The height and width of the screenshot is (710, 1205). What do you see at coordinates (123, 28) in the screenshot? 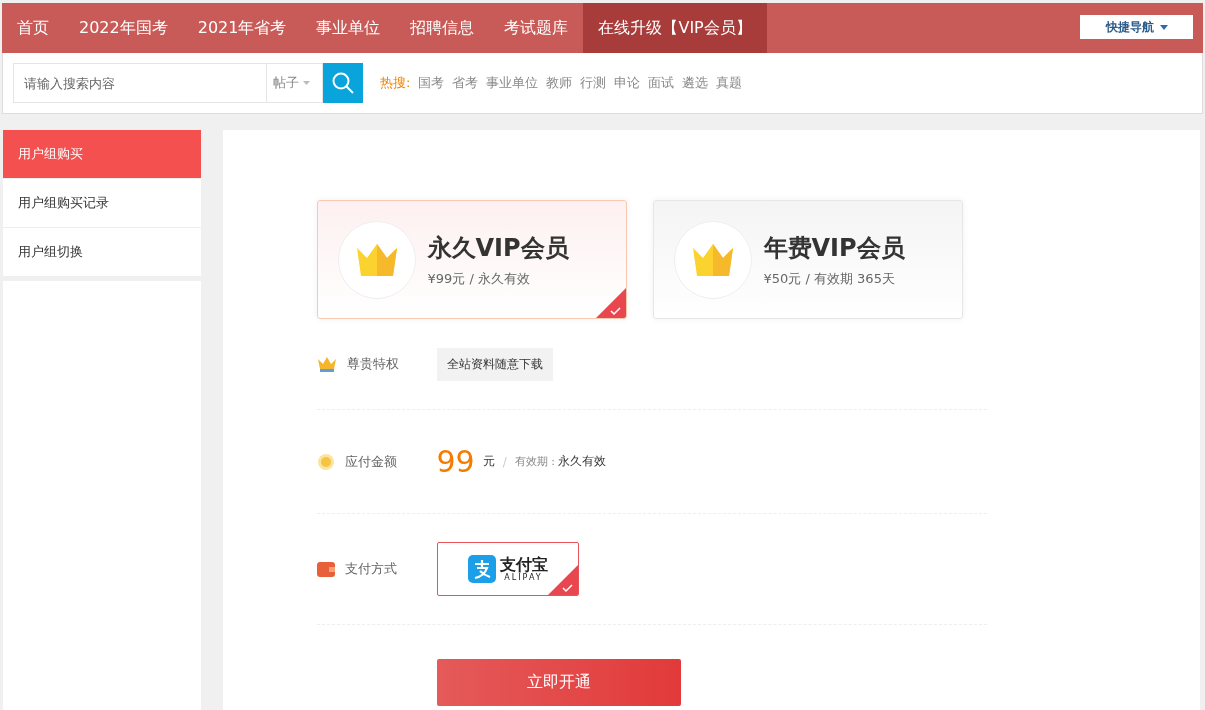
I see `nav-tab: 2022年国考` at bounding box center [123, 28].